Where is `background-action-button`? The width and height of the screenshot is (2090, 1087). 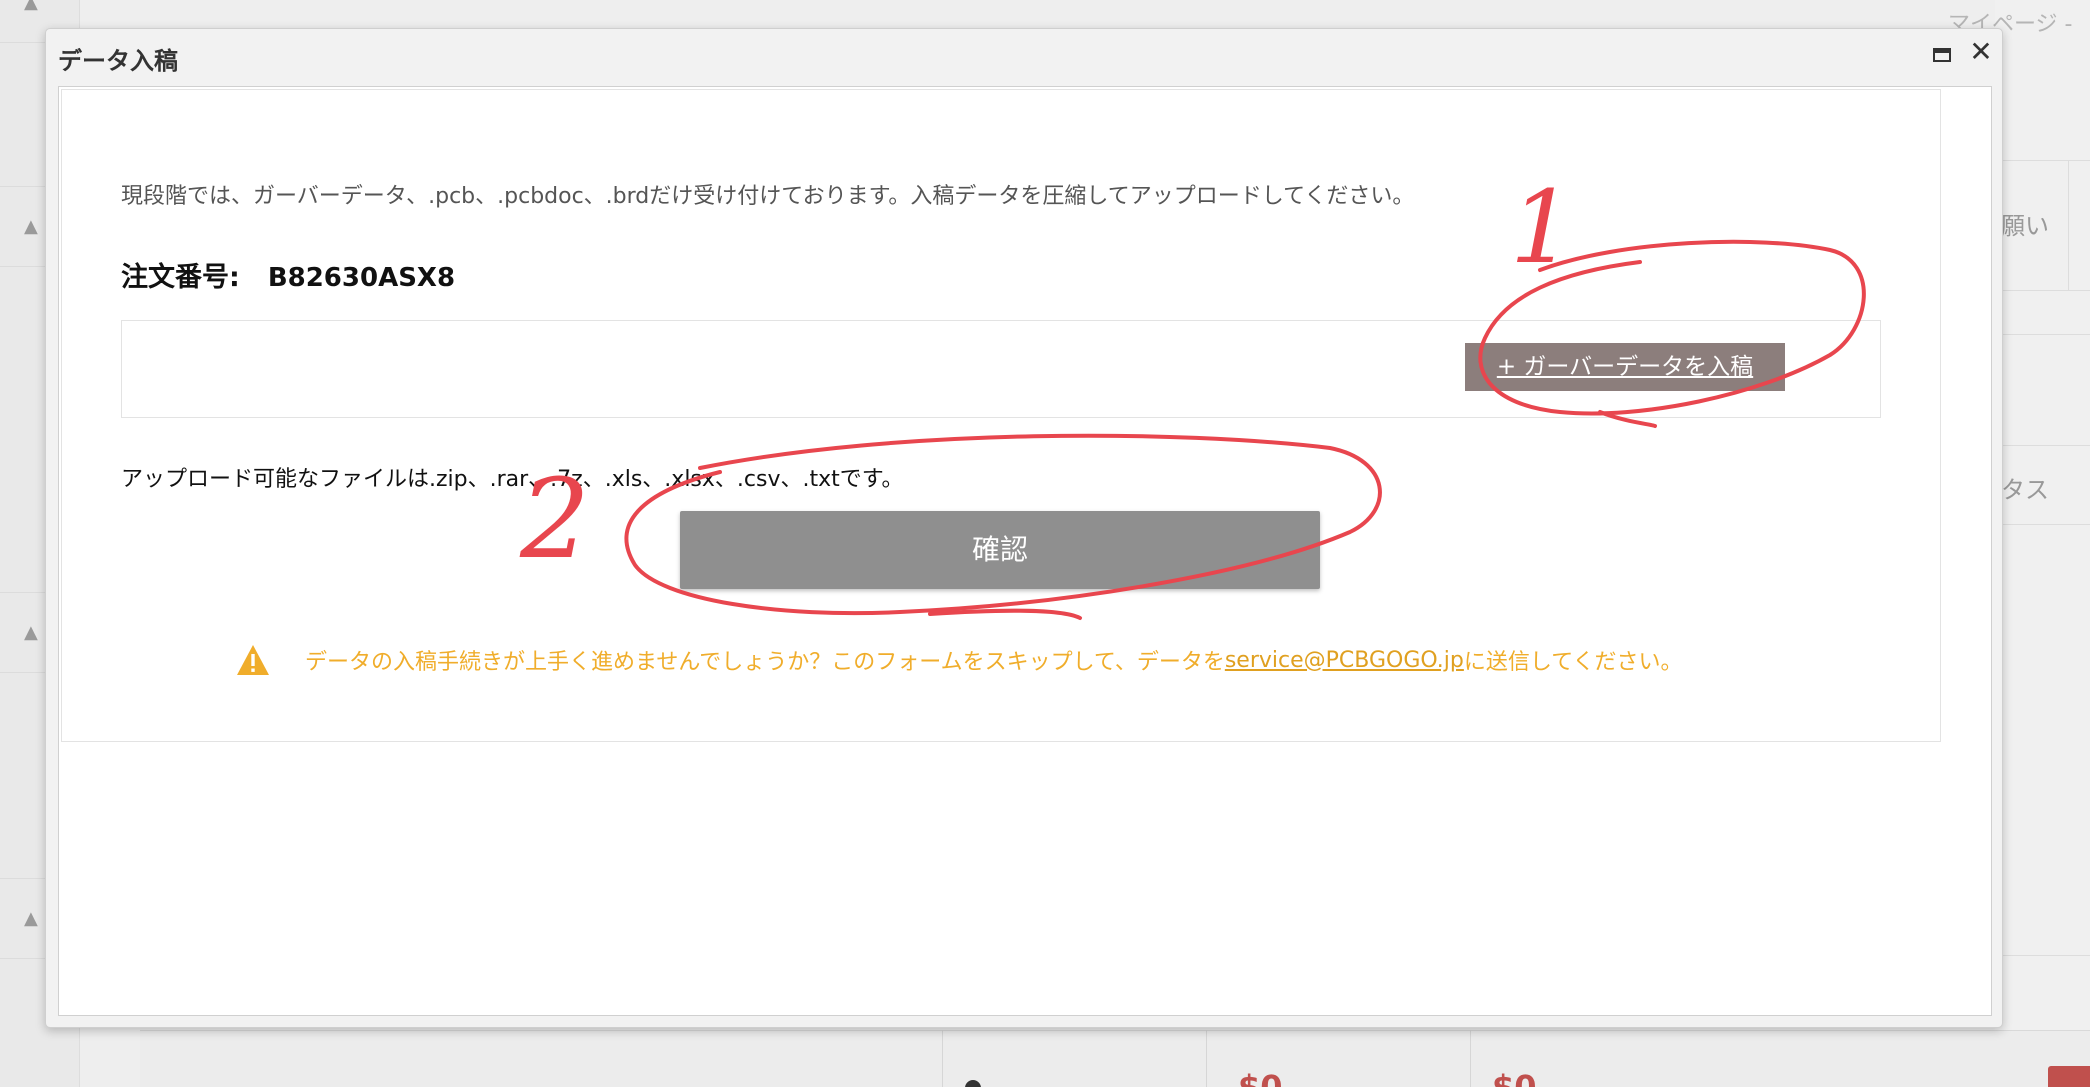 background-action-button is located at coordinates (2069, 1076).